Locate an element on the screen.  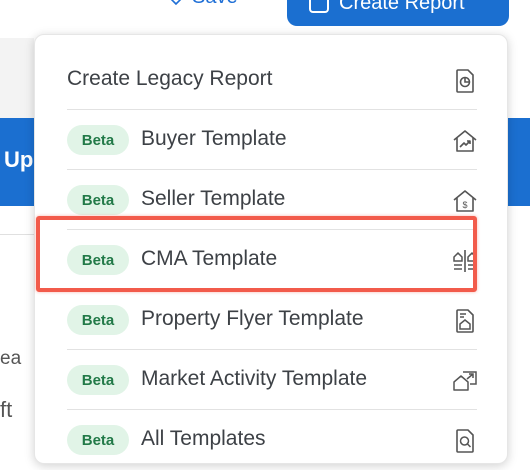
house-dollar-icon: $ is located at coordinates (465, 201).